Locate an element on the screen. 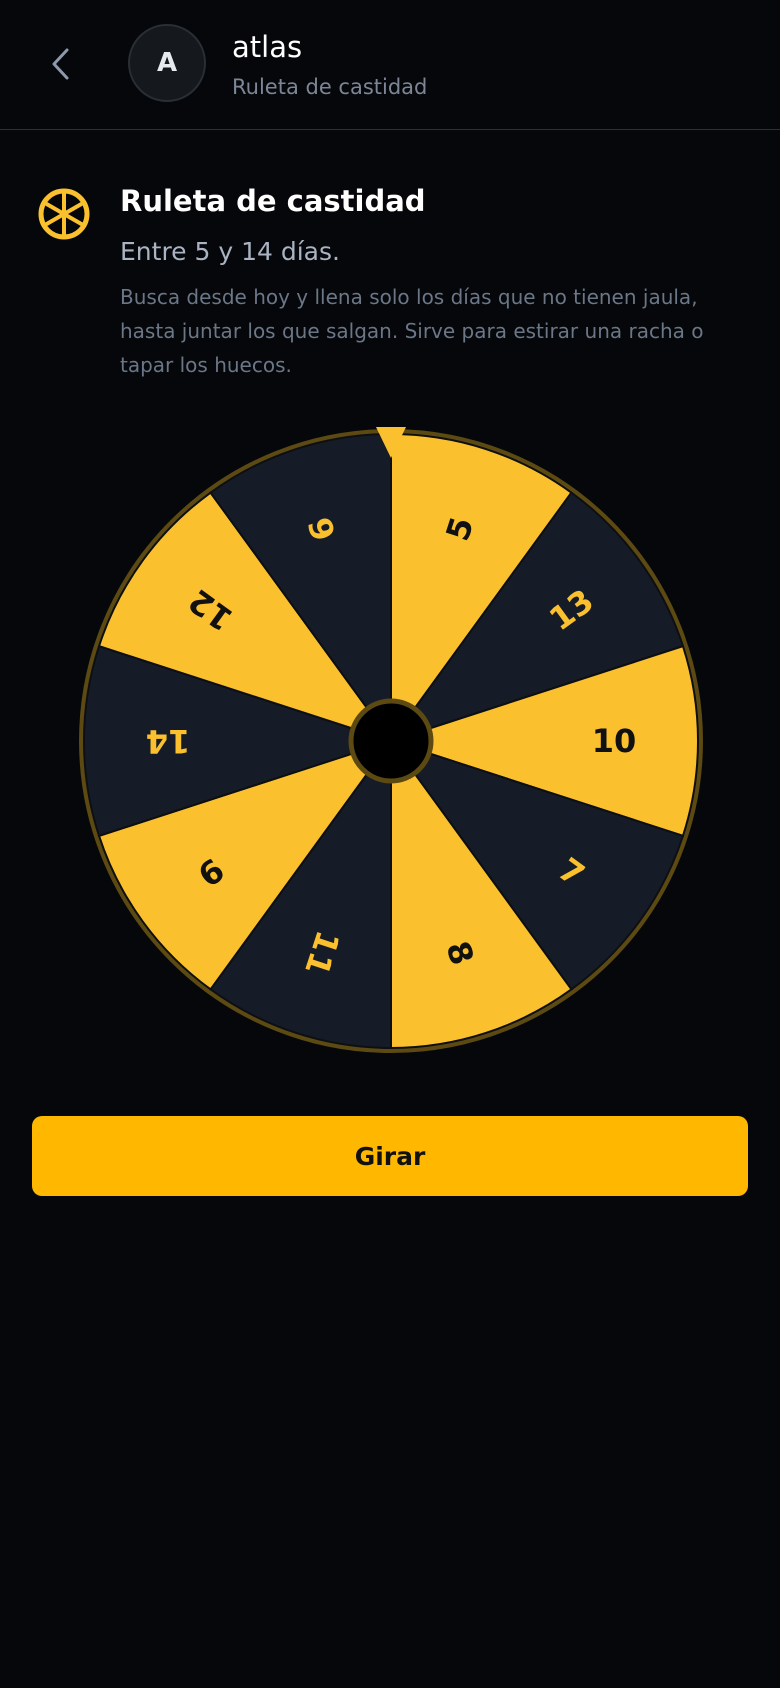 The height and width of the screenshot is (1688, 780). section-title: Ruleta de castidad is located at coordinates (273, 201).